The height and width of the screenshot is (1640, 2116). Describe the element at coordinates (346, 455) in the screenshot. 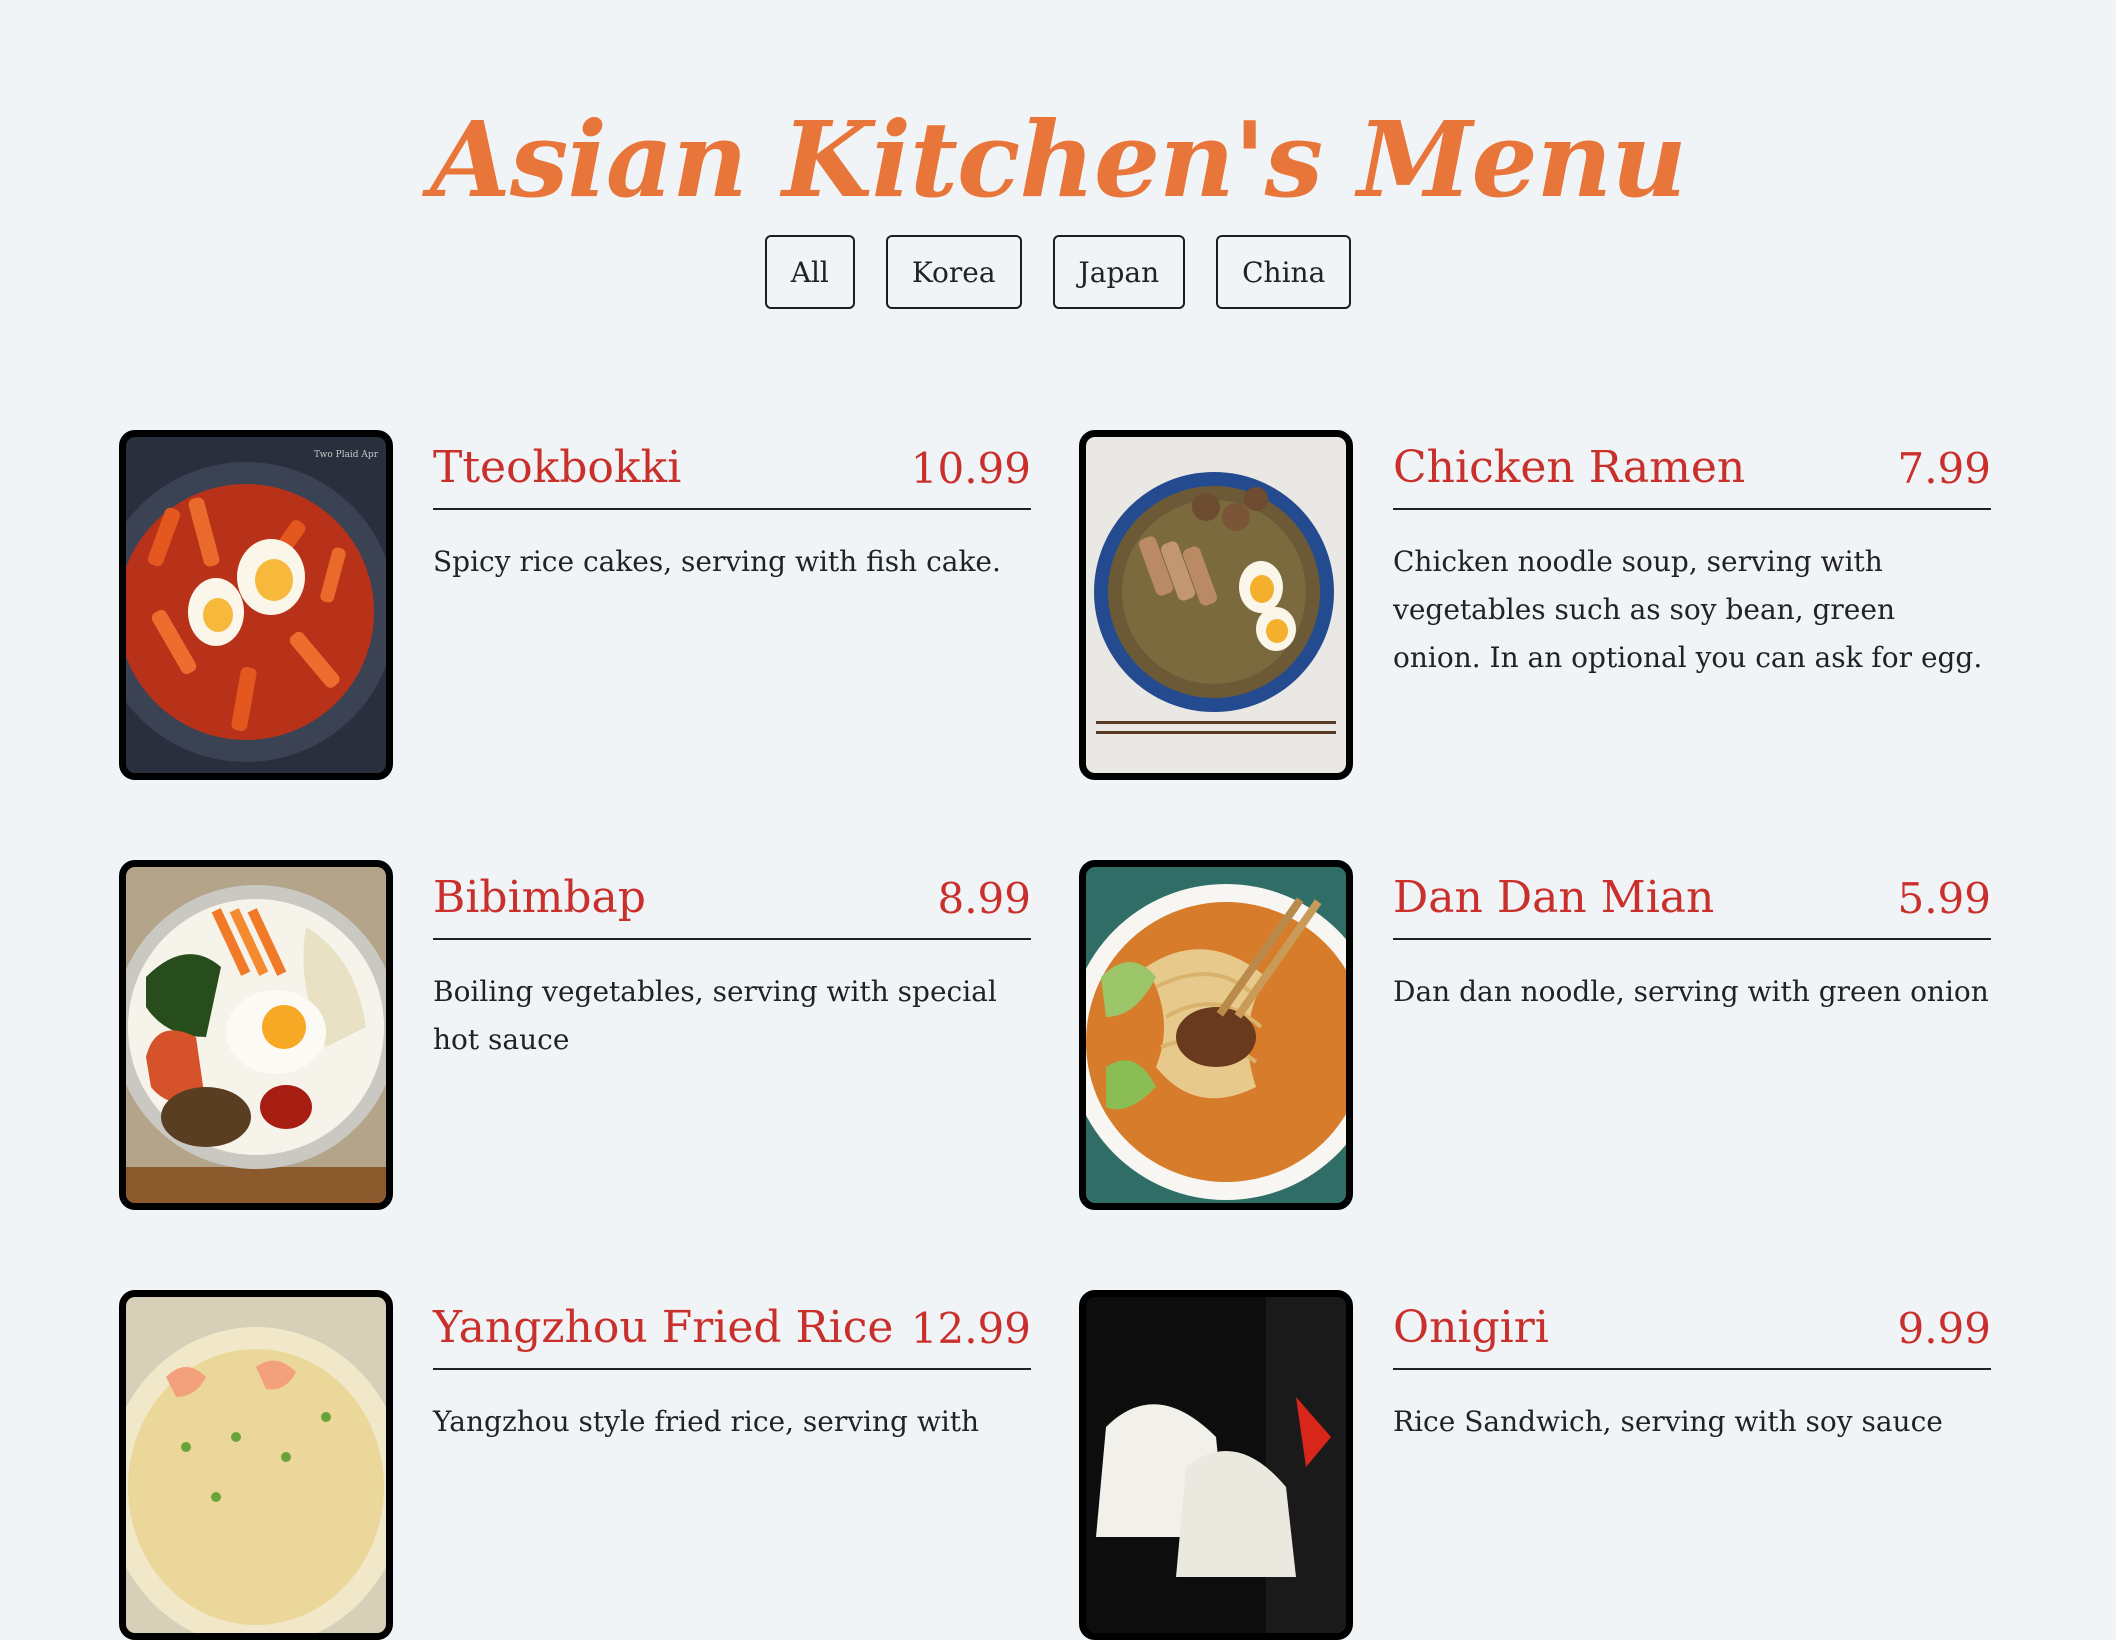

I see `image-watermark: Two Plaid Apr` at that location.